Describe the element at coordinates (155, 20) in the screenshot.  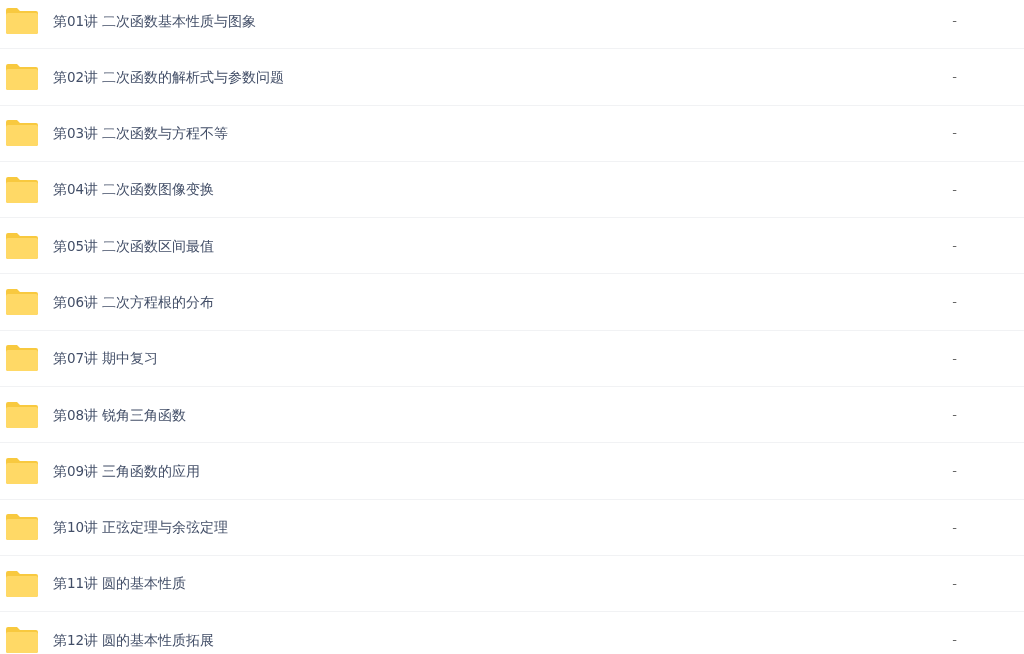
I see `file-name: 第01讲 二次函数基本性质与图象` at that location.